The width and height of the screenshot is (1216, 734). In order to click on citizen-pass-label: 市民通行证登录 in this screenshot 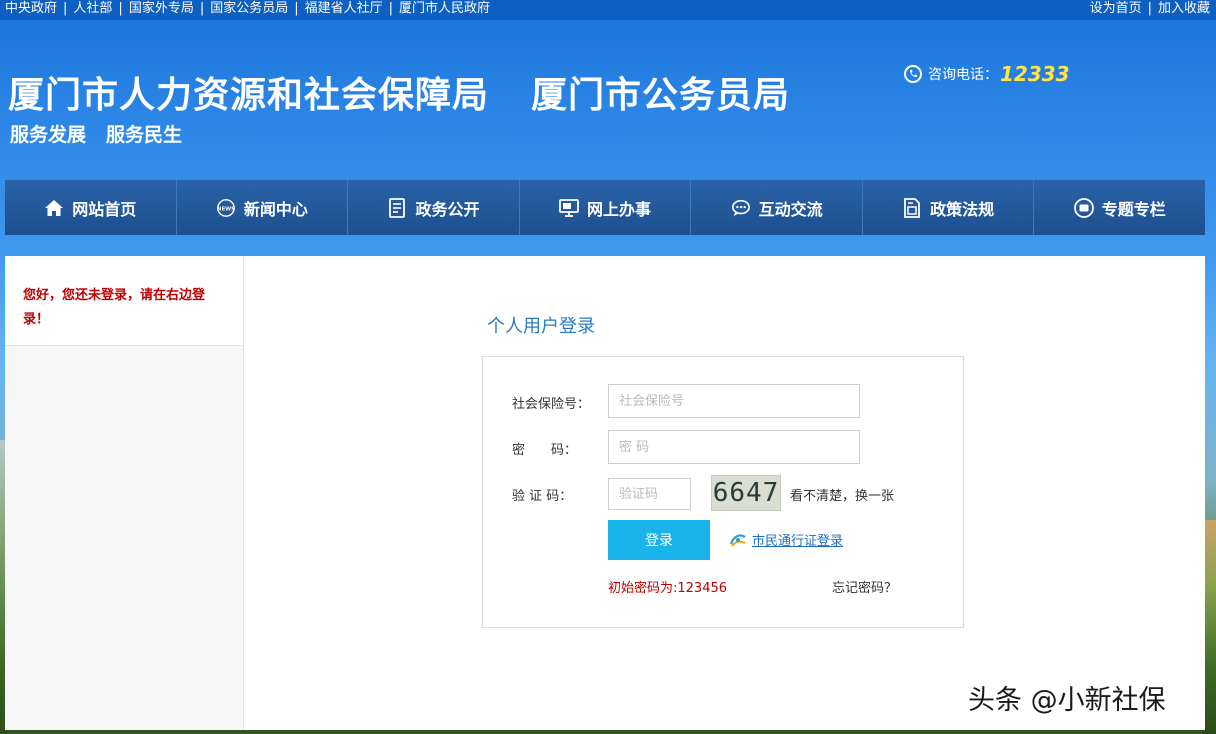, I will do `click(798, 541)`.